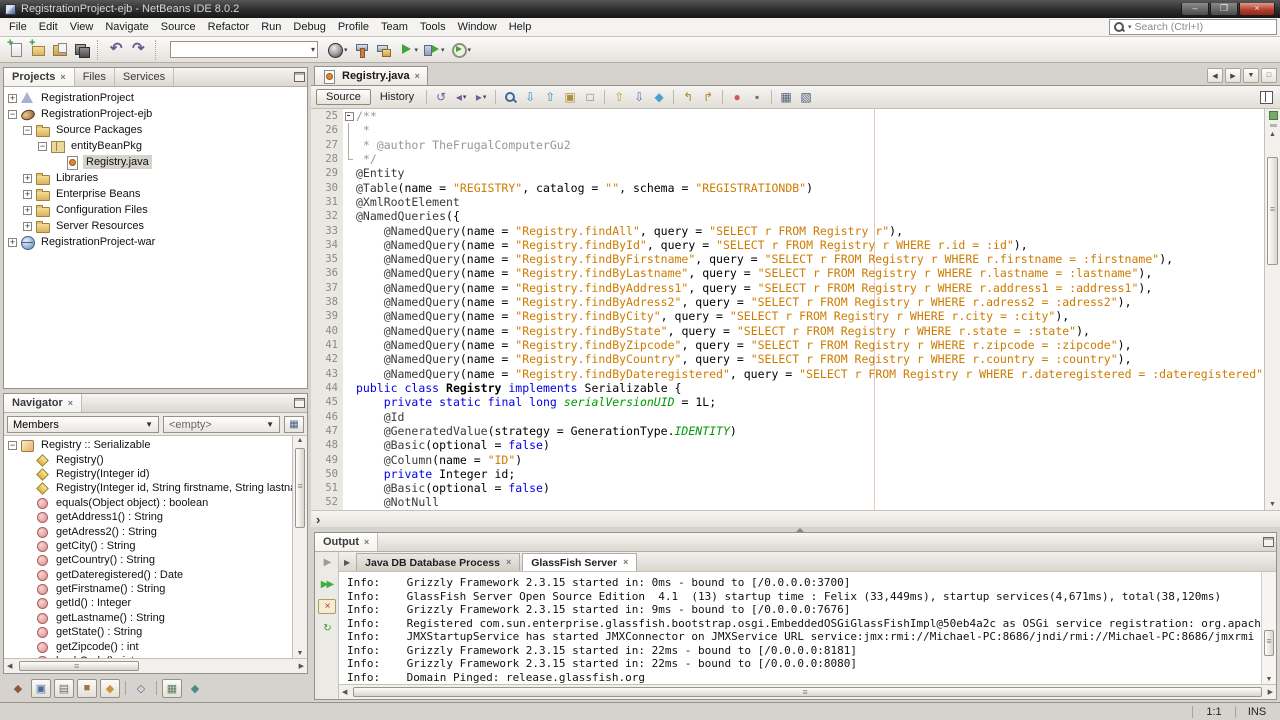  What do you see at coordinates (327, 288) in the screenshot?
I see `line-number: 37` at bounding box center [327, 288].